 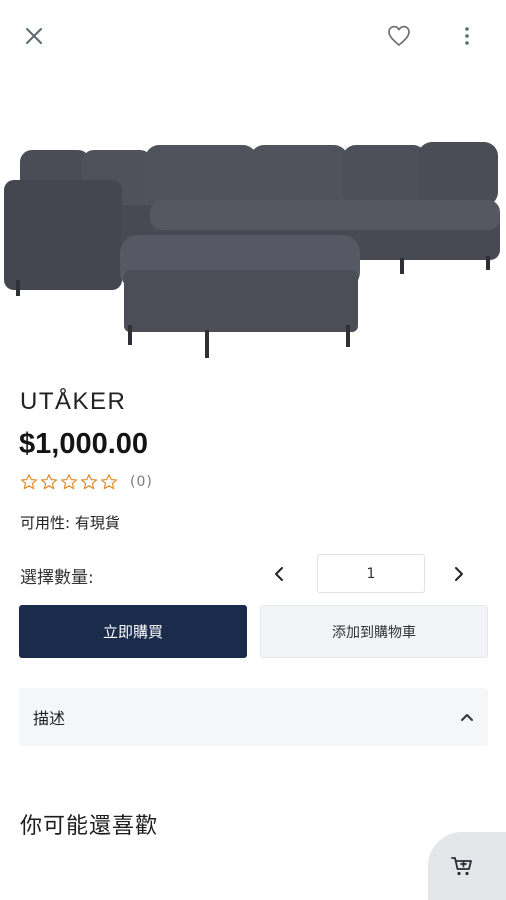 I want to click on chevron-right-icon, so click(x=459, y=574).